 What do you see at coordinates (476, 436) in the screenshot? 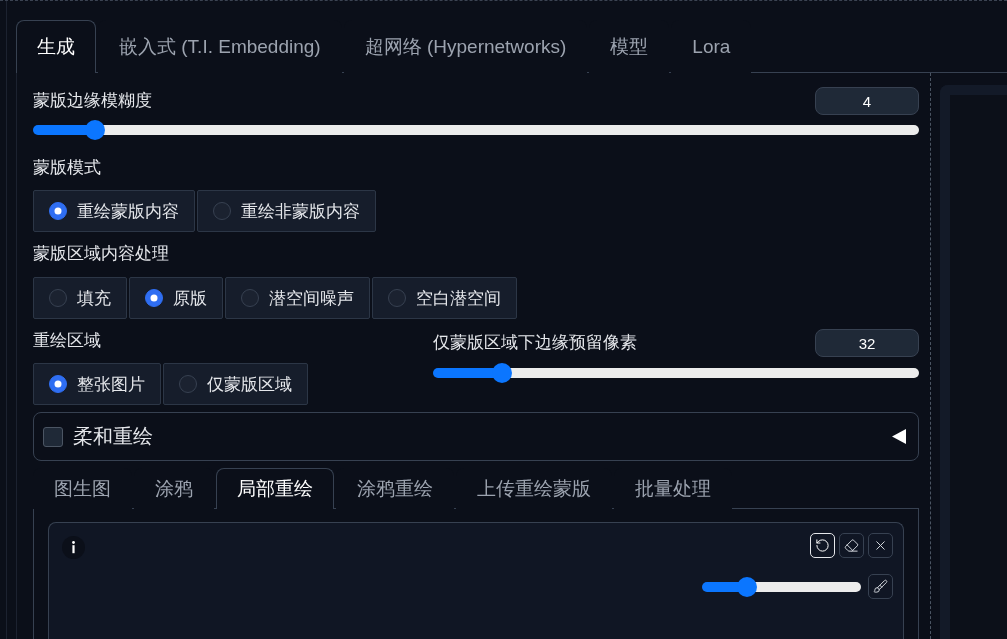
I see `accordion-header: 柔和重绘` at bounding box center [476, 436].